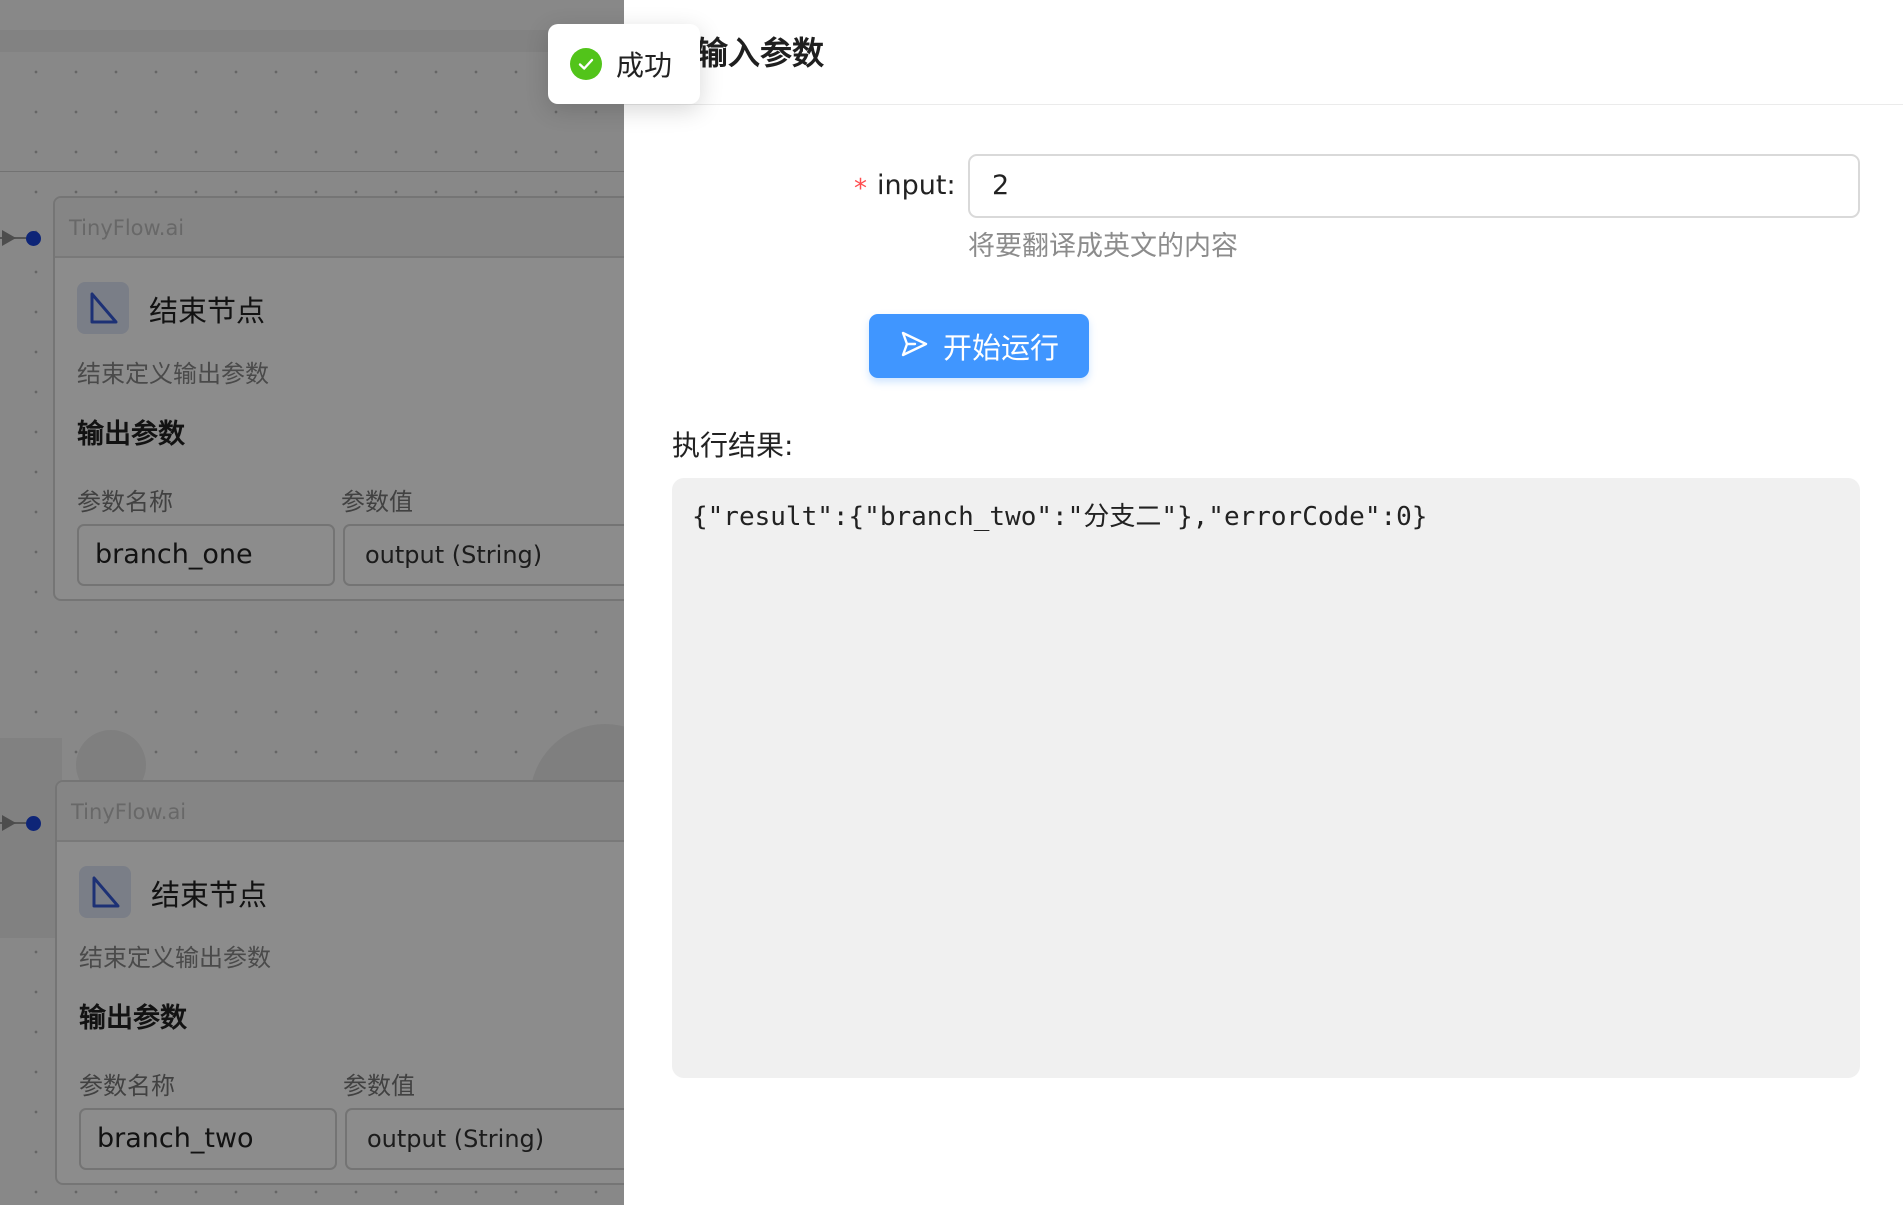  I want to click on check-circle-icon, so click(586, 64).